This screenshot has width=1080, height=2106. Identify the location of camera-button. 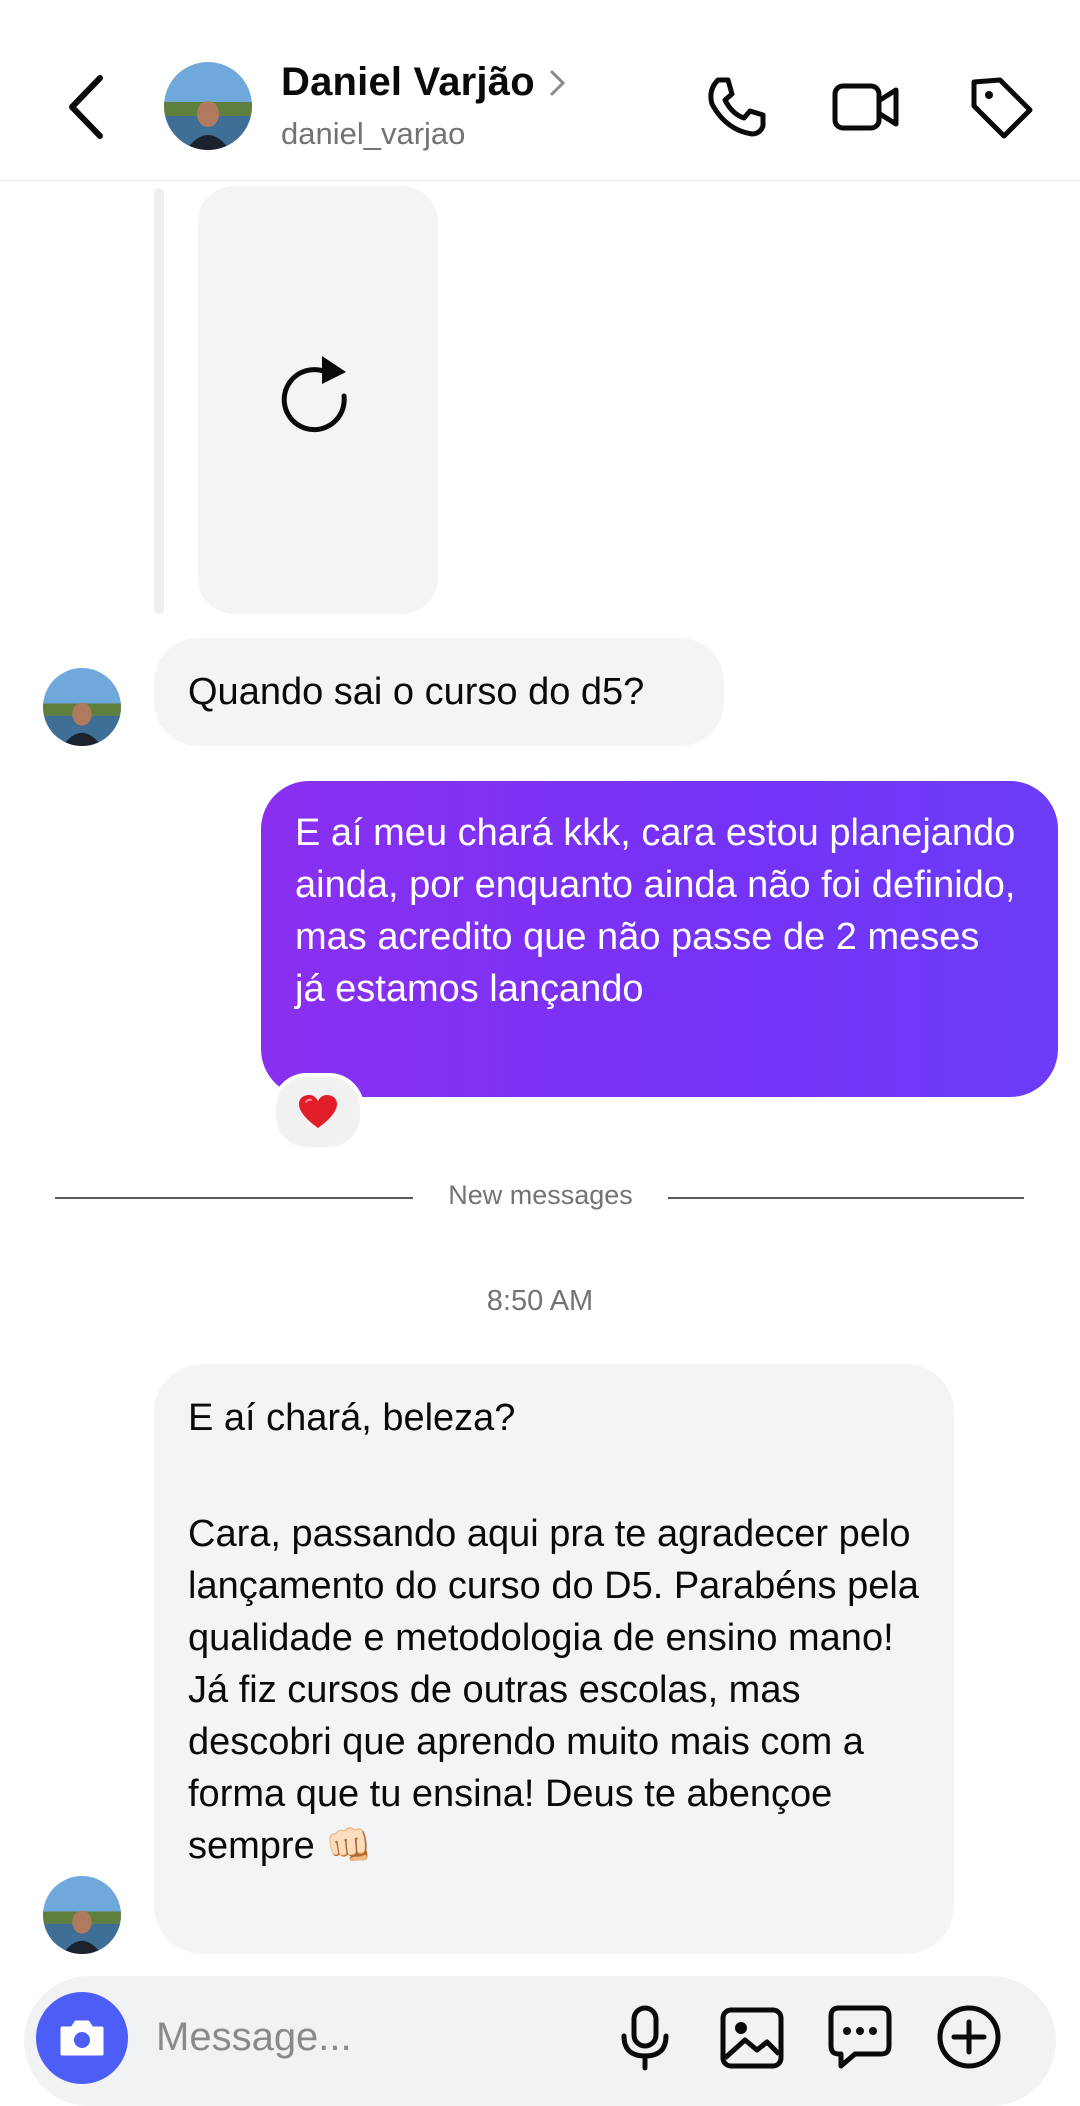
(82, 2038).